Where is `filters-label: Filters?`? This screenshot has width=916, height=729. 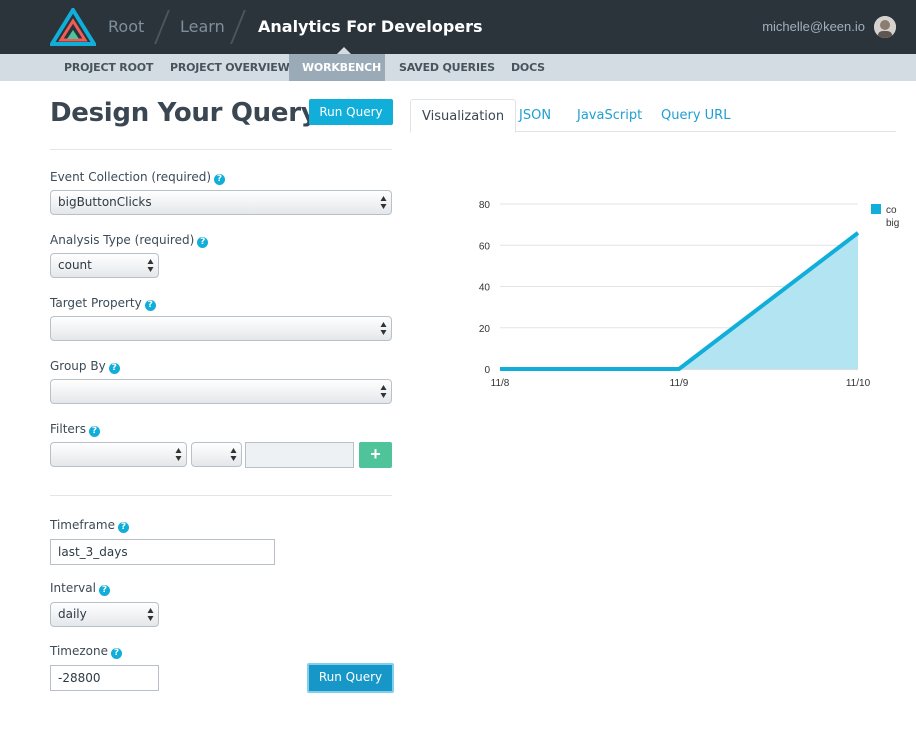
filters-label: Filters? is located at coordinates (75, 429).